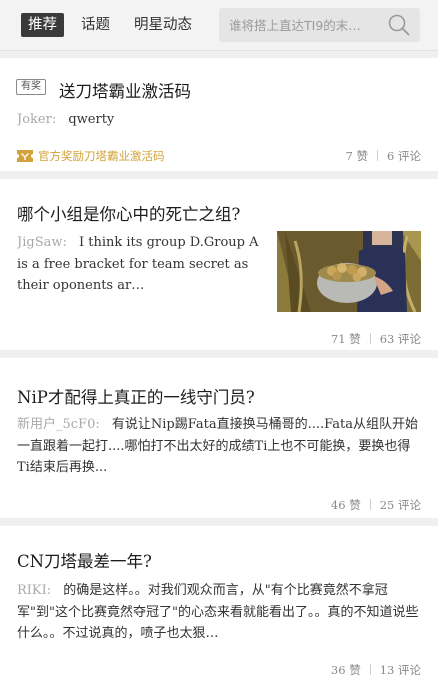  Describe the element at coordinates (31, 87) in the screenshot. I see `reward-badge: 有奖` at that location.